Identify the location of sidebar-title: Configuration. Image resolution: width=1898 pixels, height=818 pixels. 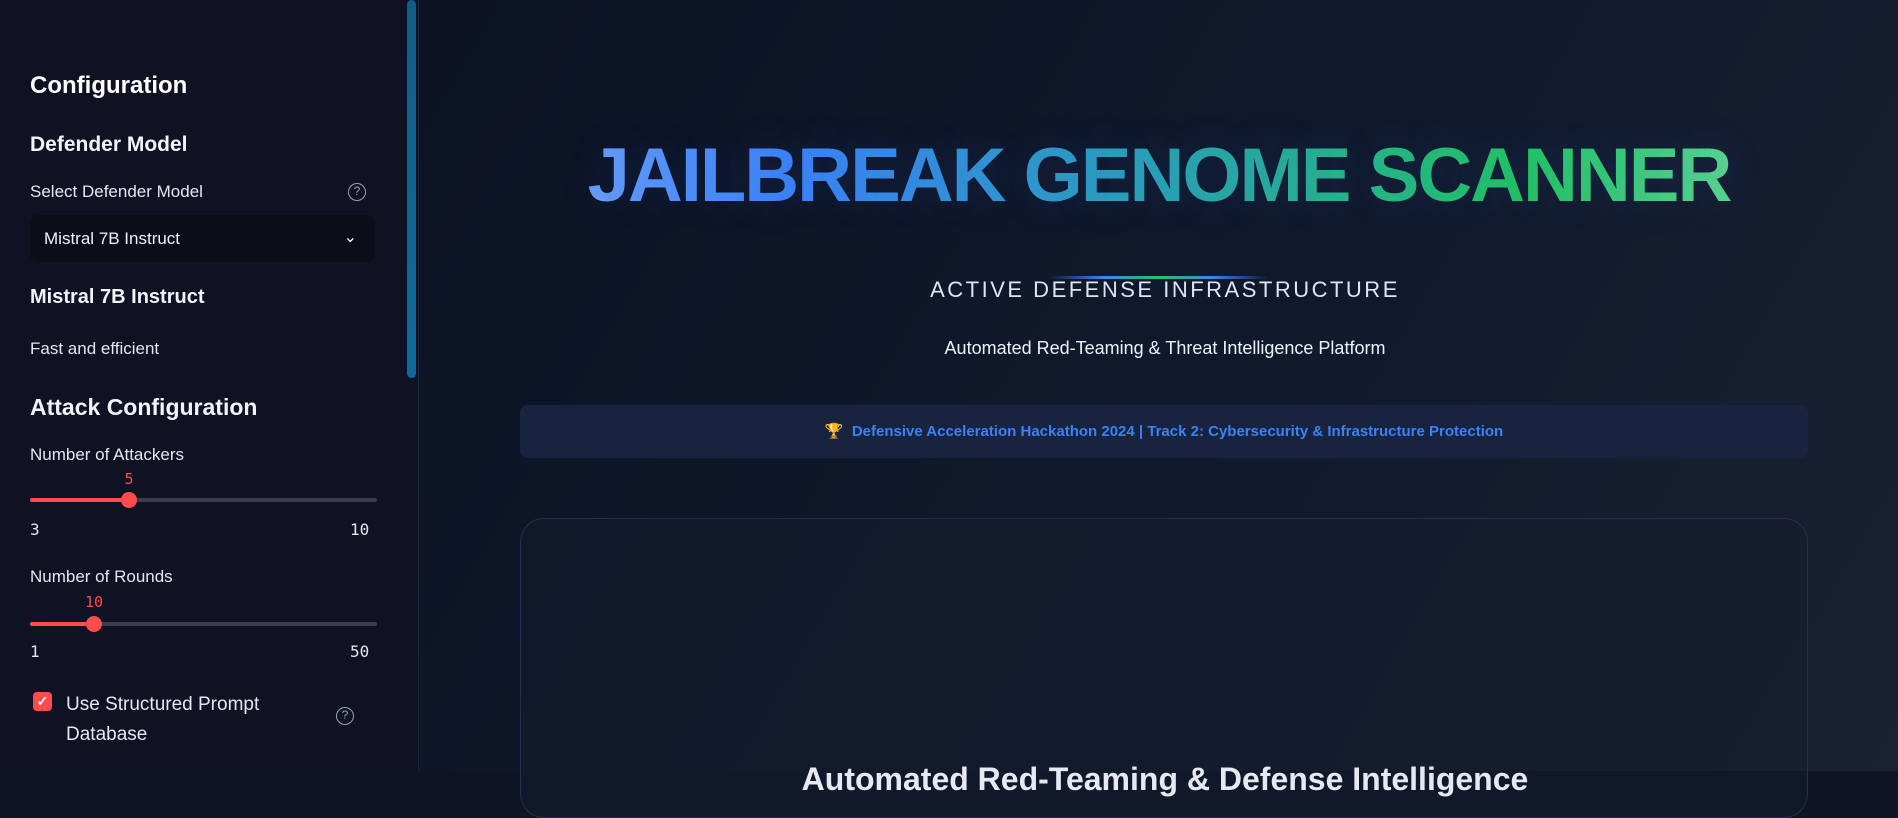
(109, 85).